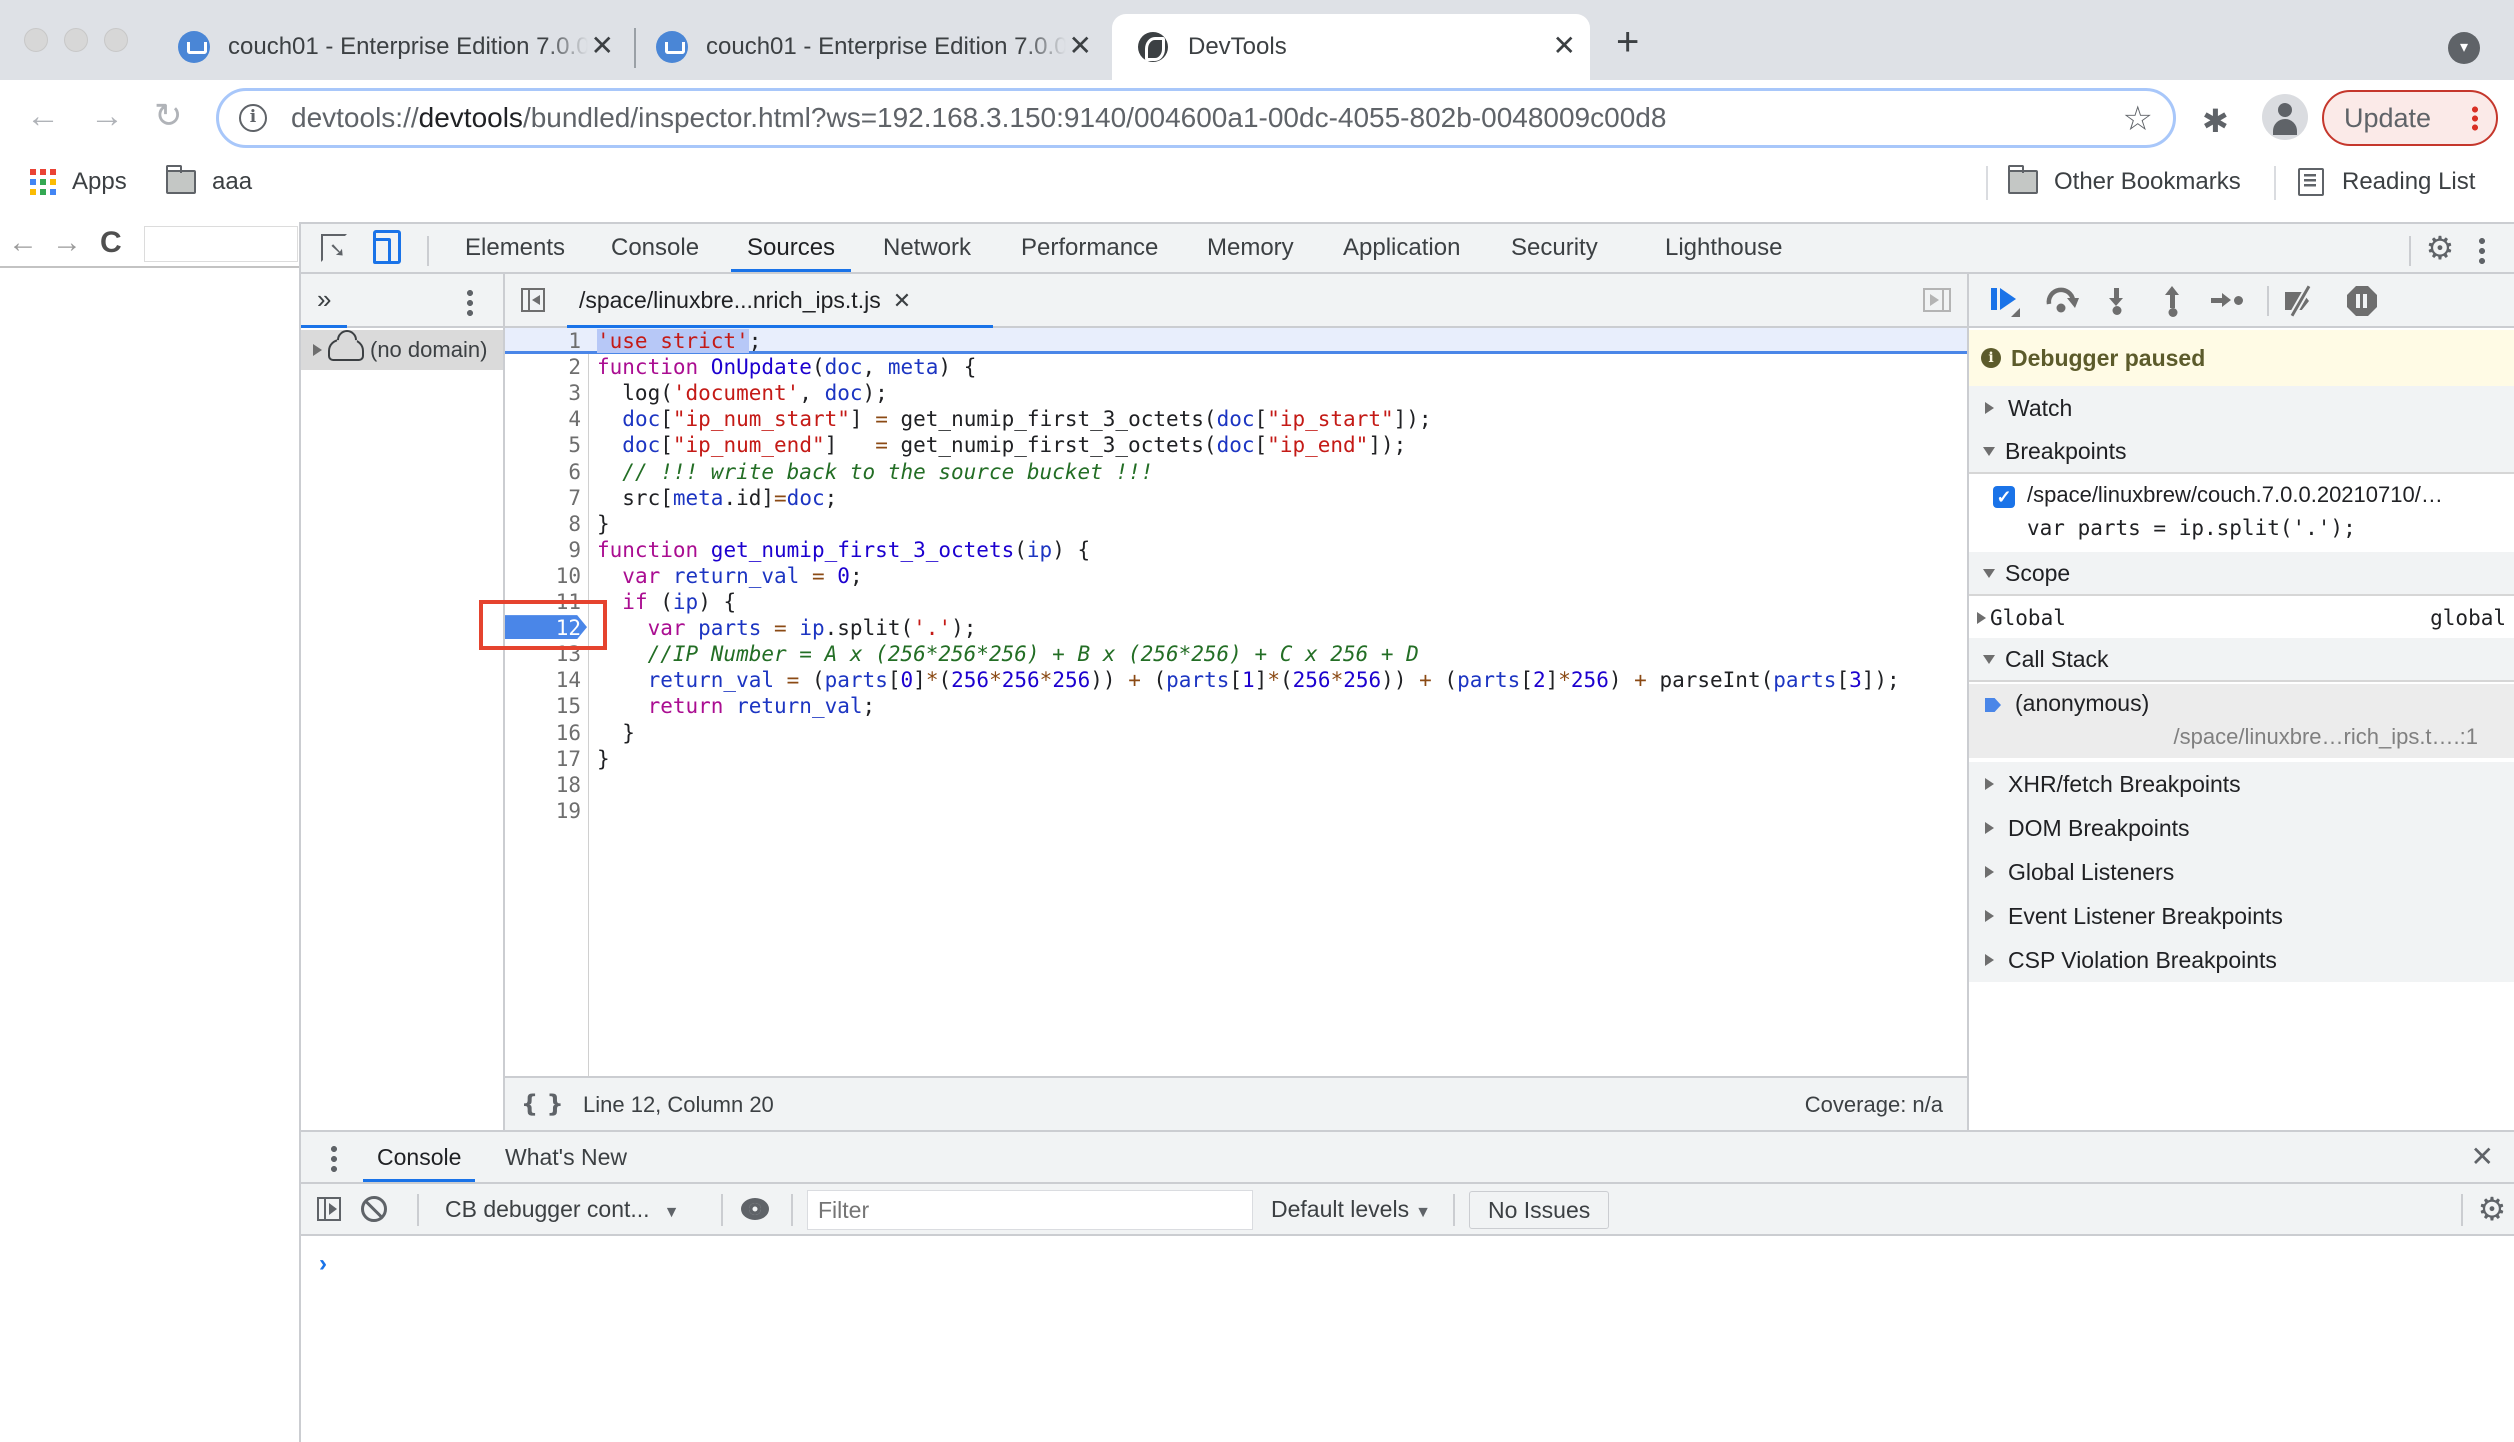  I want to click on call-frame-location: /space/linuxbre…rich_ips.t….:1, so click(2326, 737).